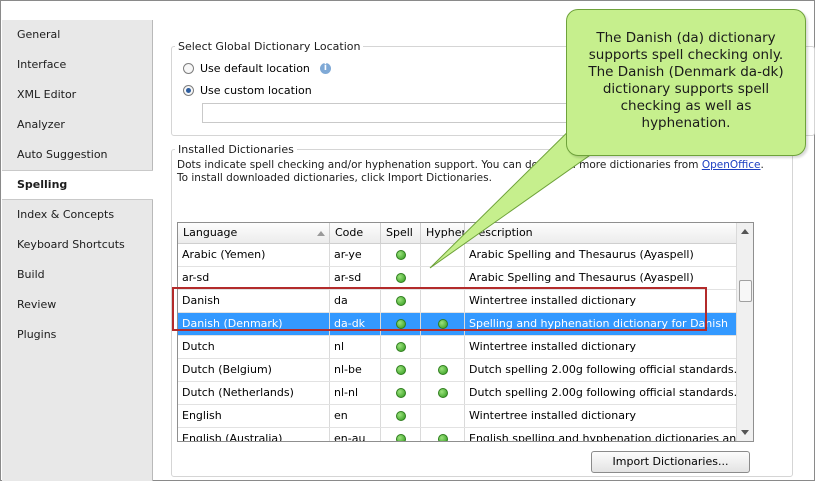  Describe the element at coordinates (355, 233) in the screenshot. I see `column-header-code: Code` at that location.